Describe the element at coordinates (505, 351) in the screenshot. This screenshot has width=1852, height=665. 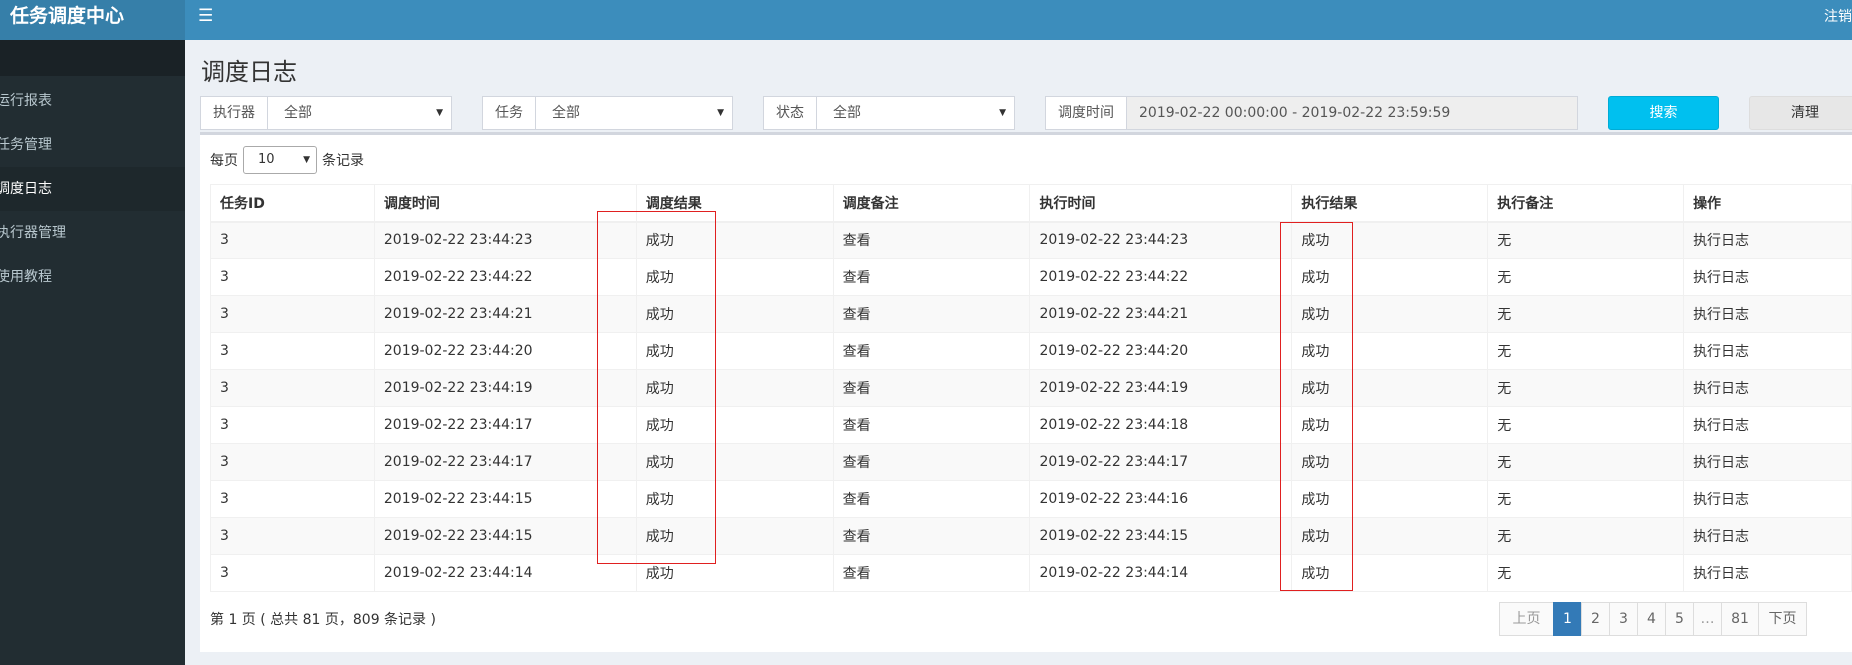
I see `trigger-time: 2019-02-22 23:44:20` at that location.